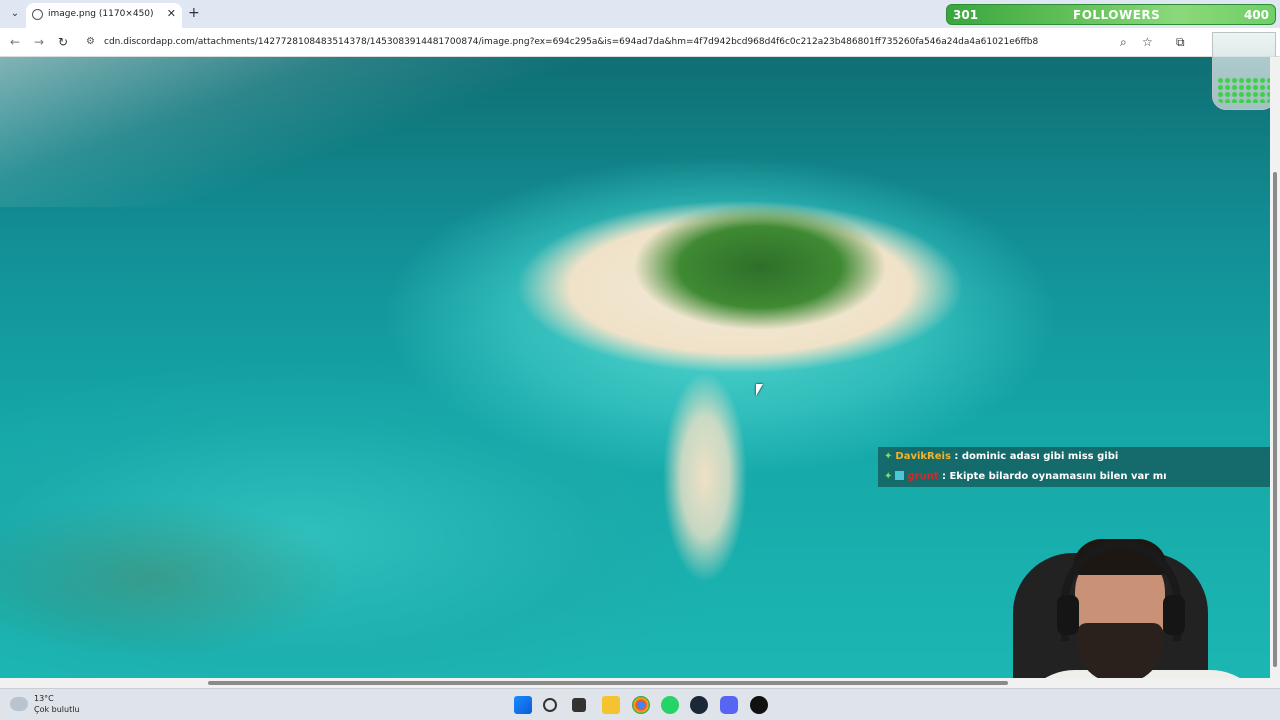 This screenshot has height=720, width=1280. What do you see at coordinates (550, 705) in the screenshot?
I see `search-icon` at bounding box center [550, 705].